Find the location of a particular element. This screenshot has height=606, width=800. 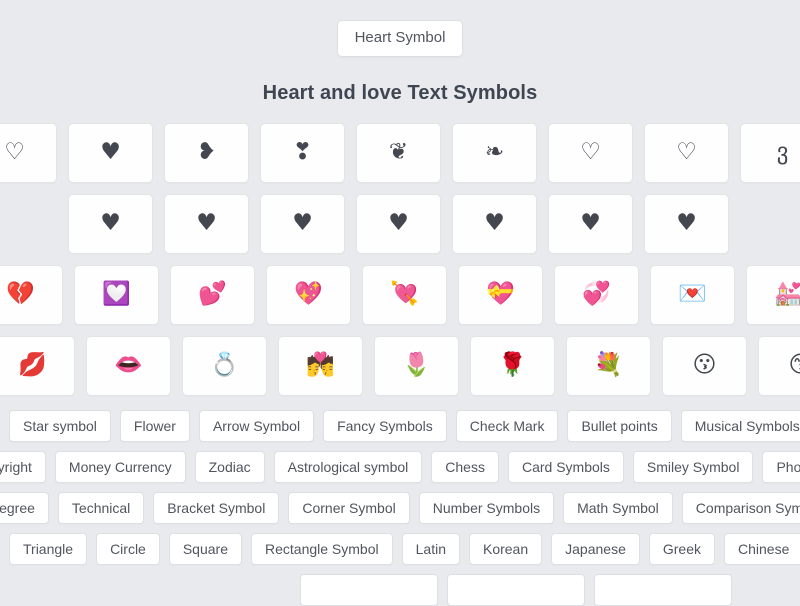

symbol-glyph-mouth-lips: 👄 is located at coordinates (128, 365).